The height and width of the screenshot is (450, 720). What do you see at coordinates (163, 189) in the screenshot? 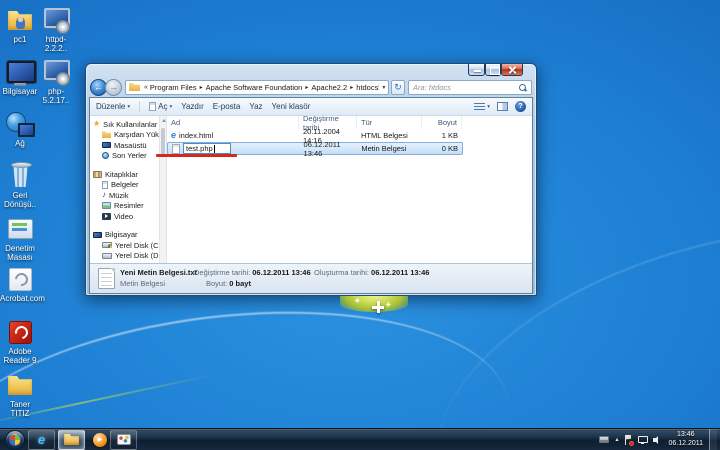
I see `sidebar-scrollbar` at bounding box center [163, 189].